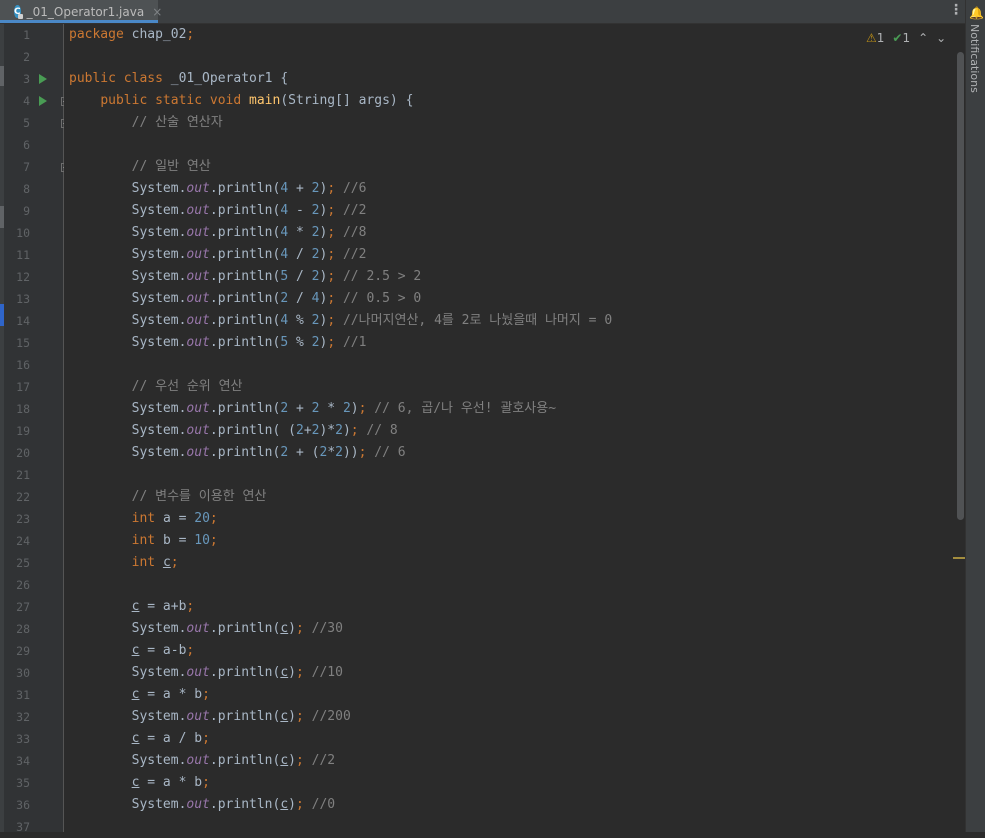  I want to click on line-number: 37, so click(23, 827).